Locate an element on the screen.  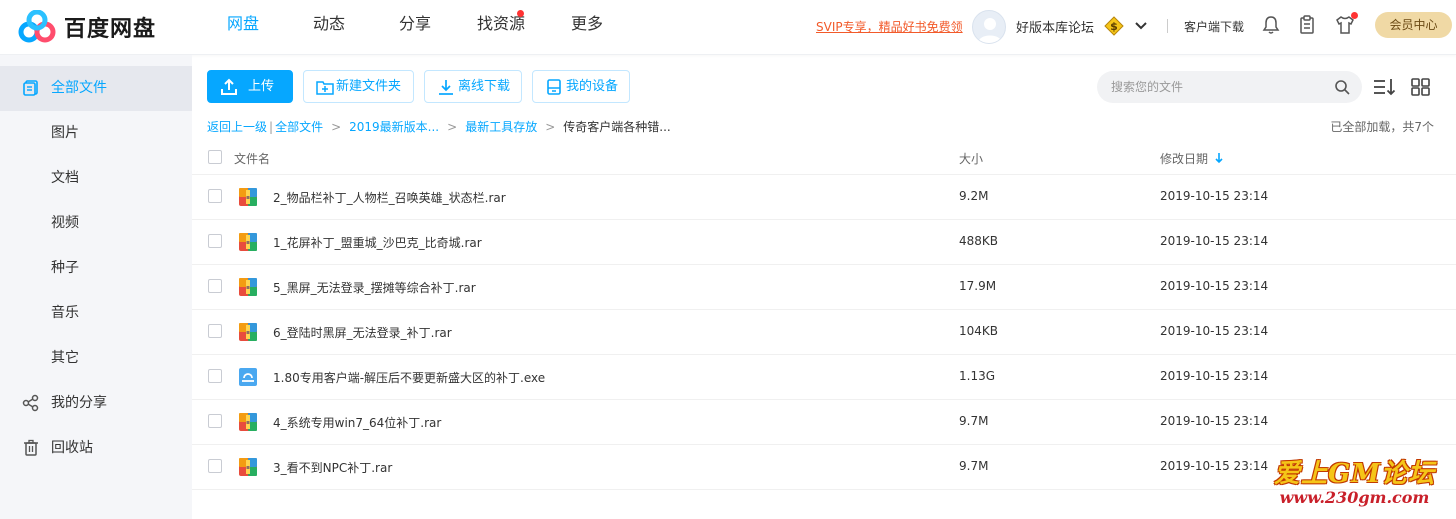
sidebar: 全部文件 图片 文档 视频 种子 音乐 其它 我的分享 回收站 is located at coordinates (96, 287).